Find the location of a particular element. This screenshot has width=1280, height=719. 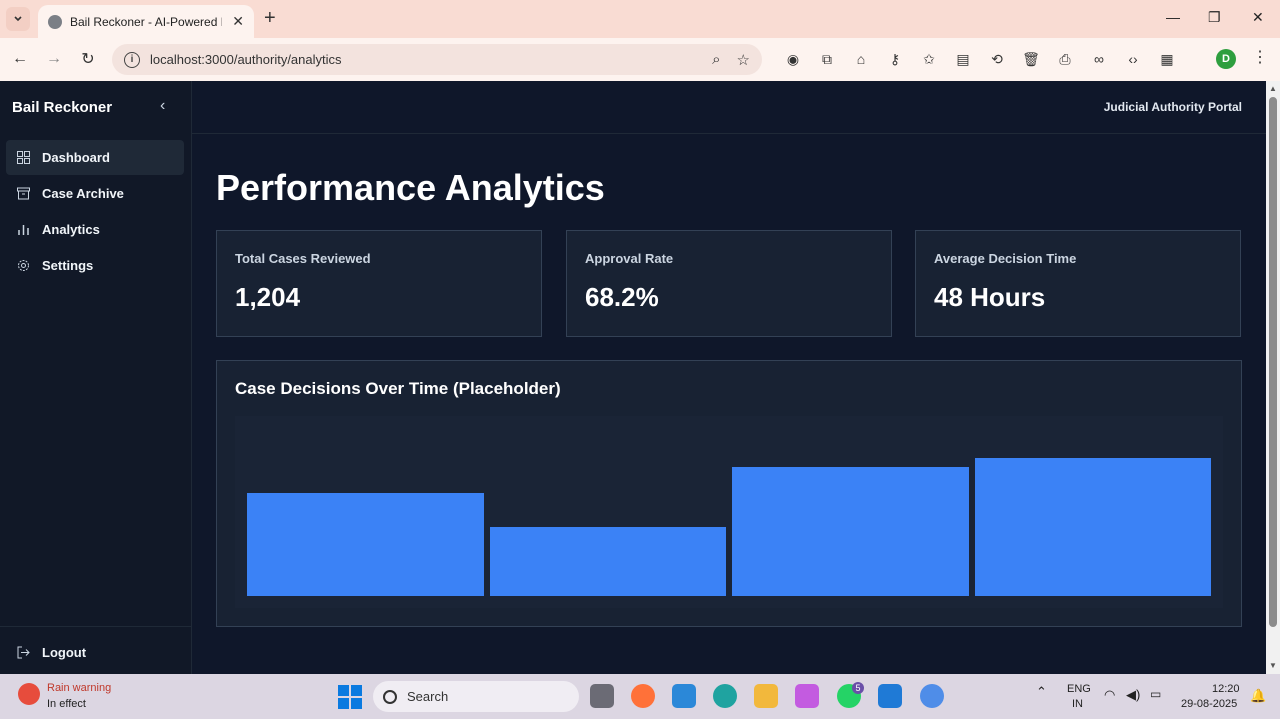

bar-chart-icon is located at coordinates (23, 230).